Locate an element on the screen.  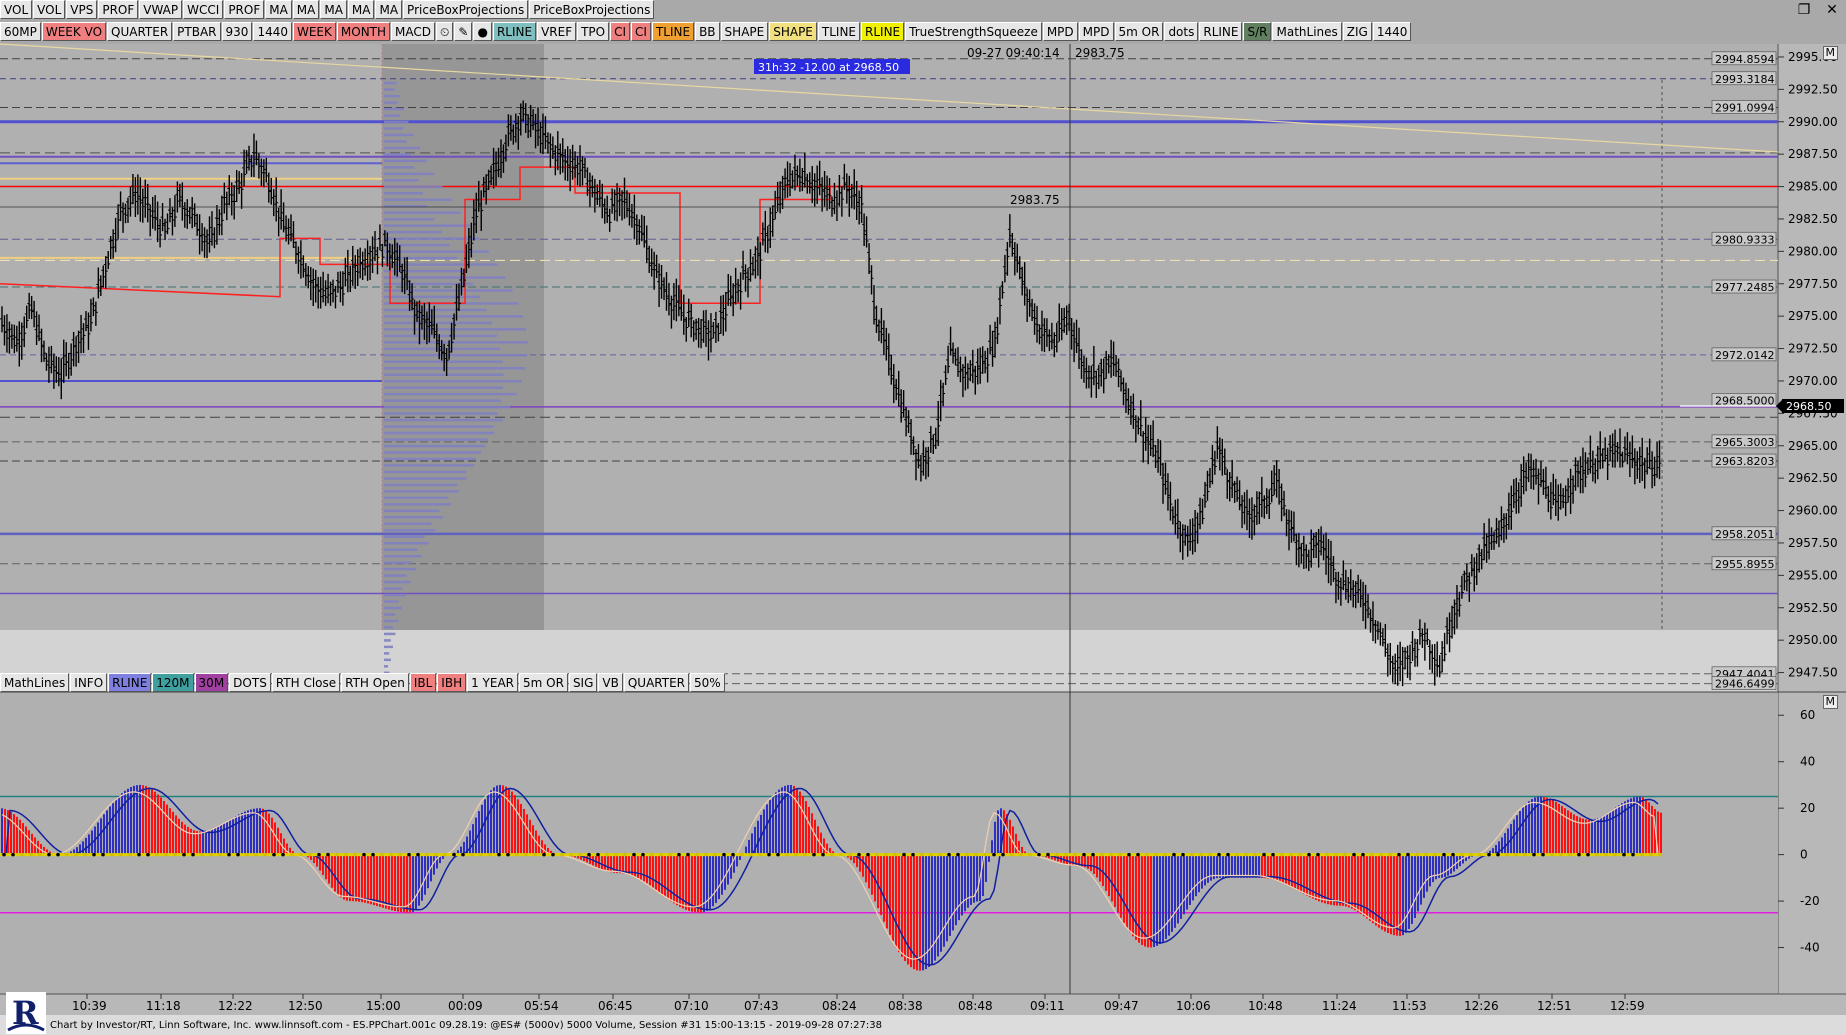
level-tag-label: 2972.0142 is located at coordinates (1745, 355).